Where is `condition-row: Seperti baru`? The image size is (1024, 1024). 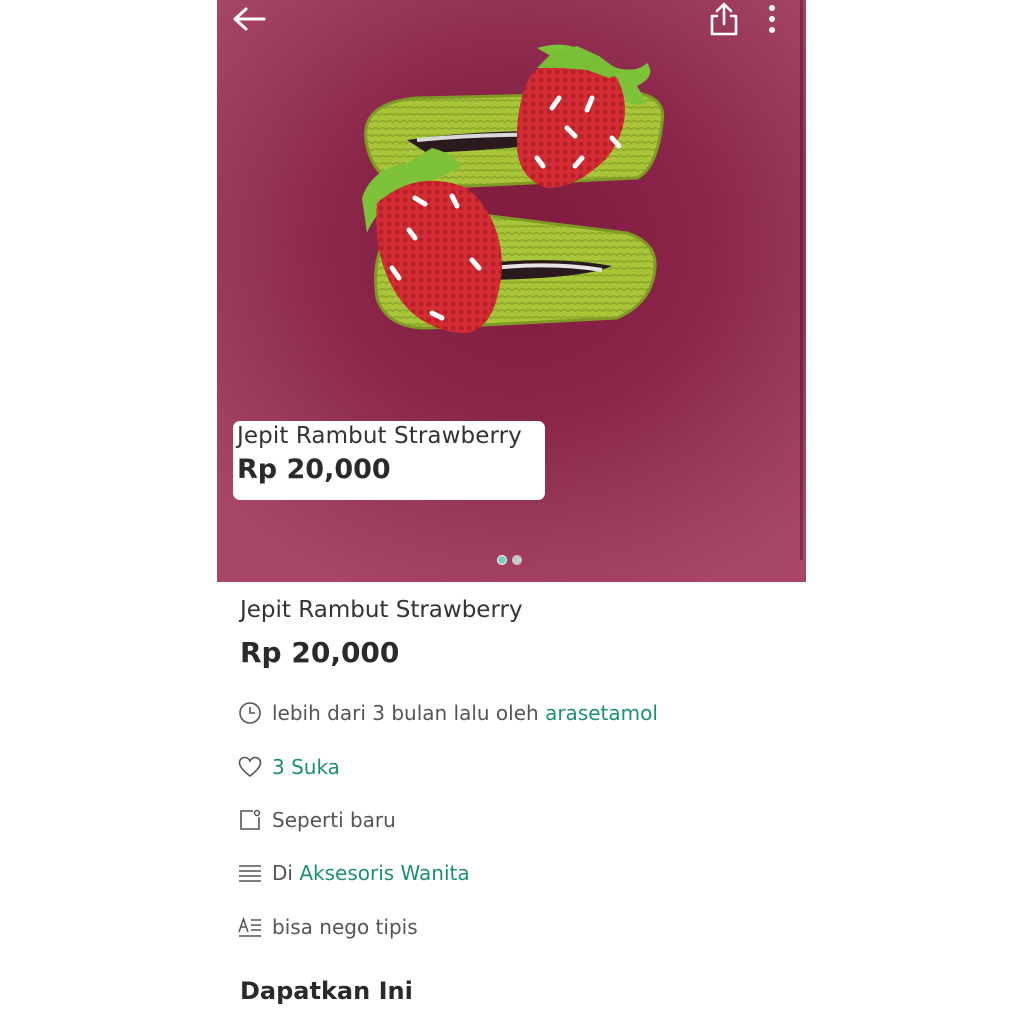
condition-row: Seperti baru is located at coordinates (316, 820).